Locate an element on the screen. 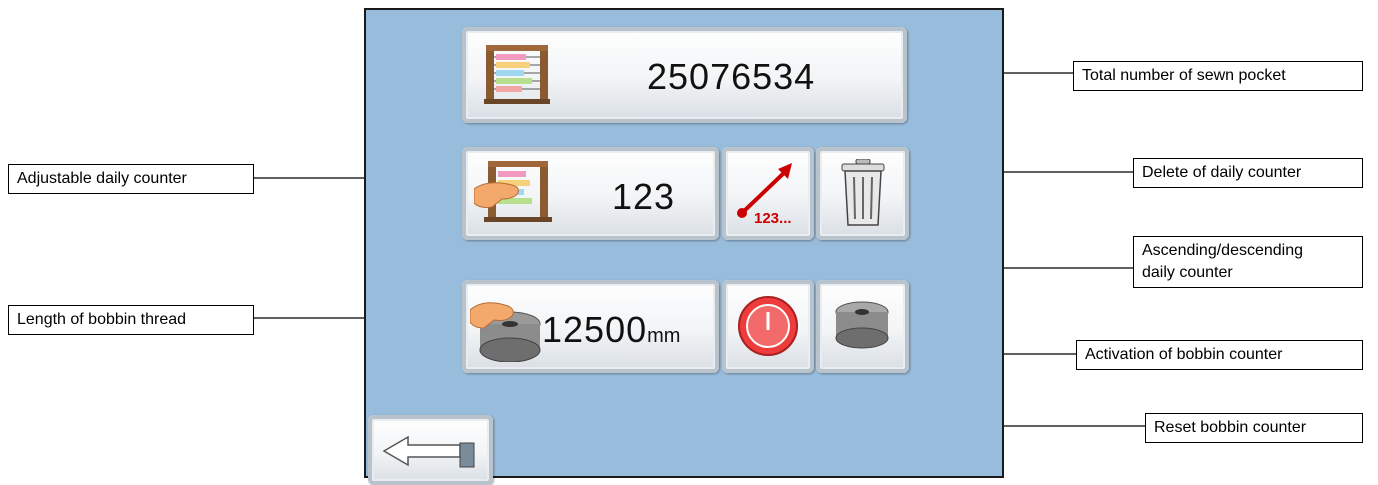 This screenshot has height=485, width=1378. bobbin-length-display: 12500mm is located at coordinates (590, 326).